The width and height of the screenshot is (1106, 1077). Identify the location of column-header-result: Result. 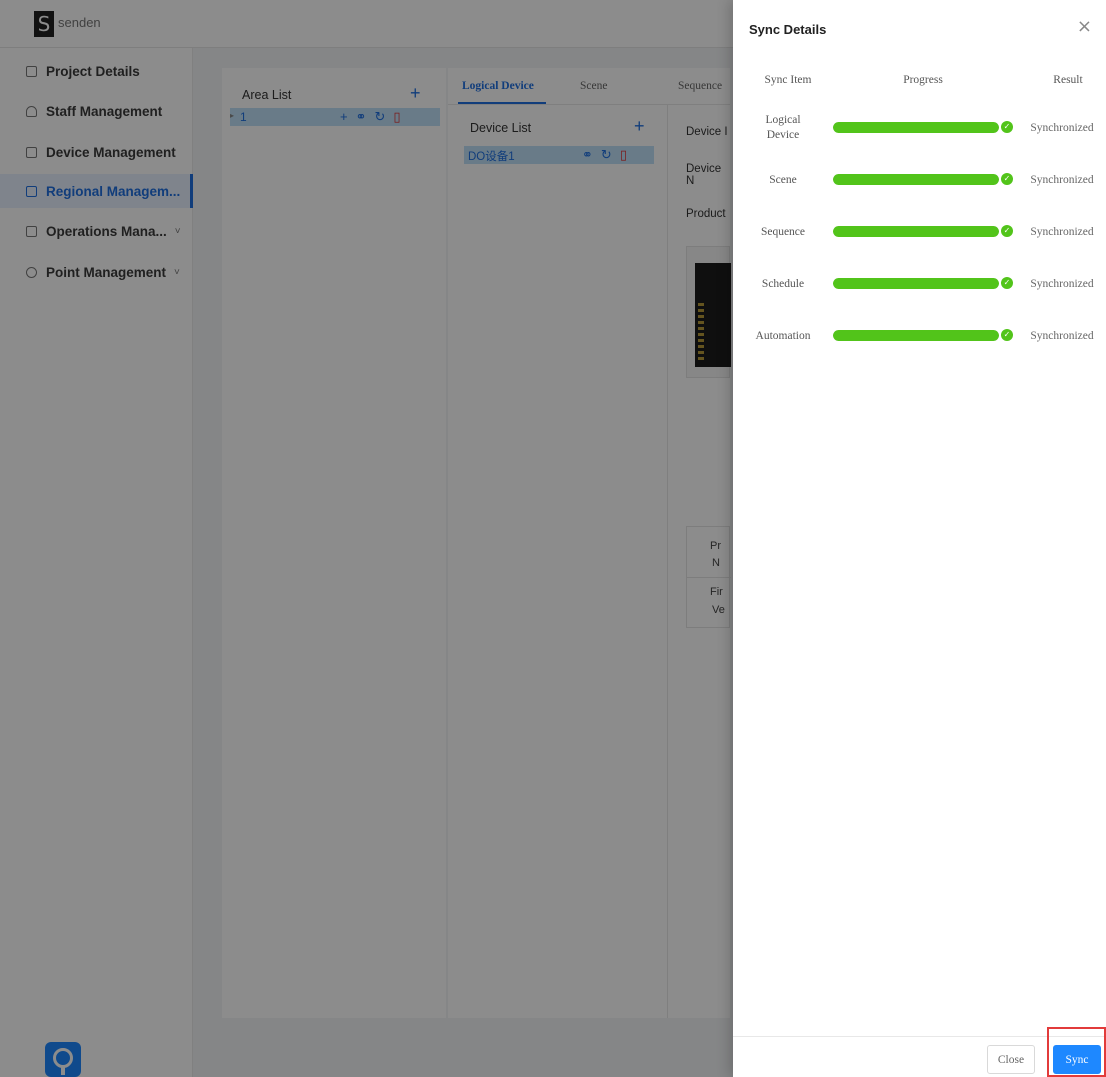
(1068, 80).